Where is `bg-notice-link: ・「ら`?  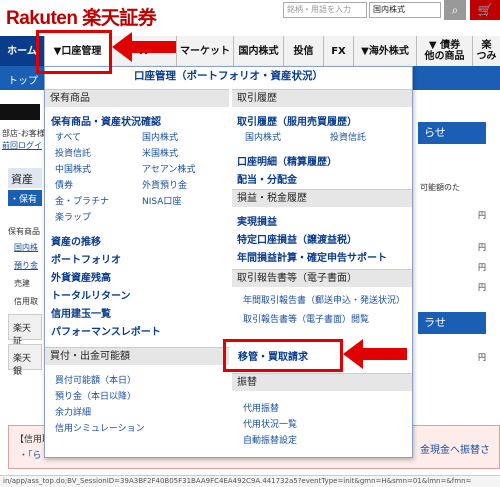 bg-notice-link: ・「ら is located at coordinates (30, 454).